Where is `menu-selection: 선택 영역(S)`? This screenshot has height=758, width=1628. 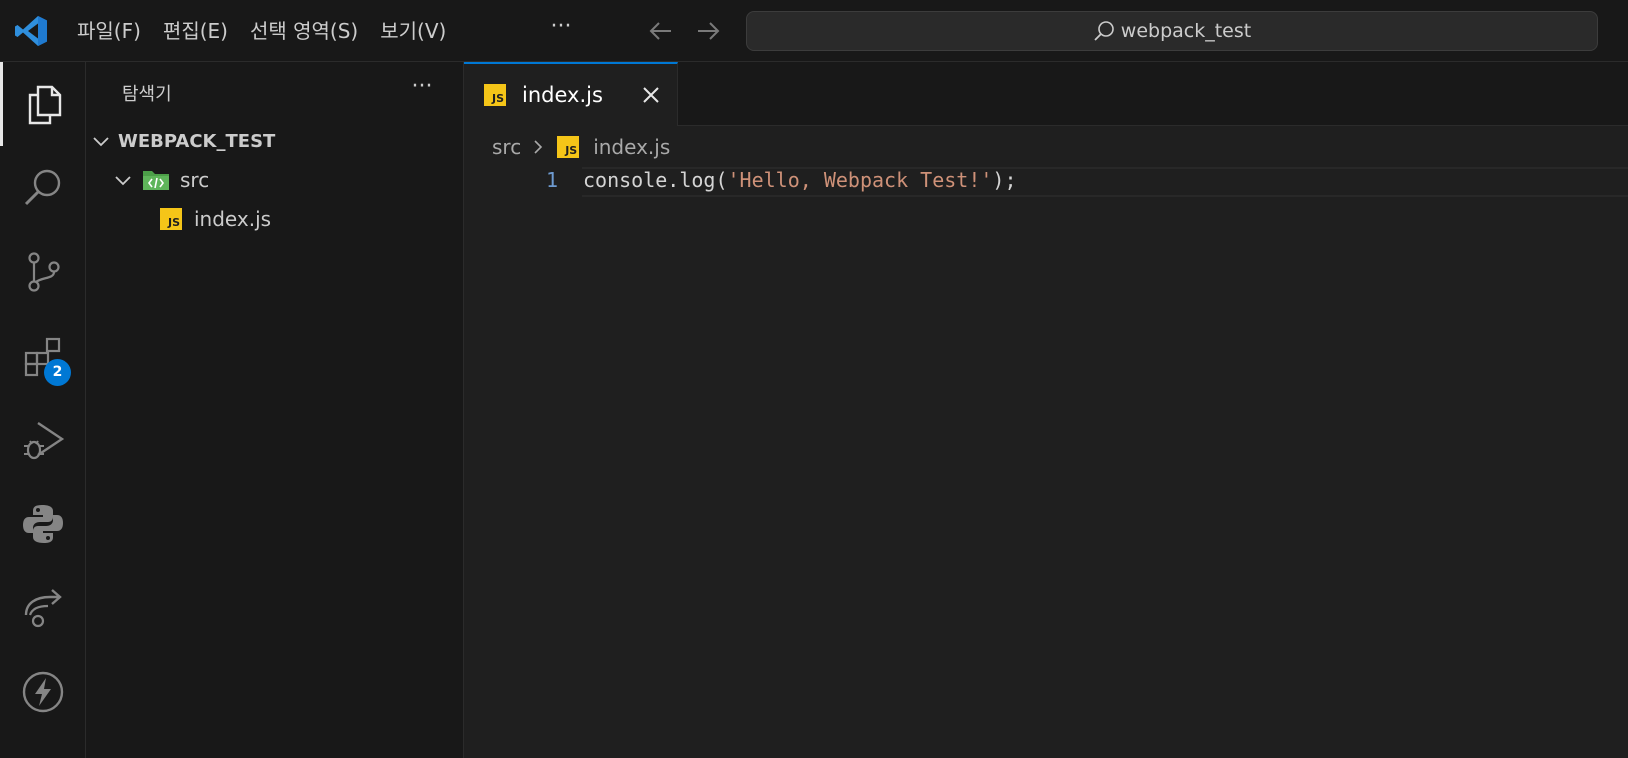 menu-selection: 선택 영역(S) is located at coordinates (304, 31).